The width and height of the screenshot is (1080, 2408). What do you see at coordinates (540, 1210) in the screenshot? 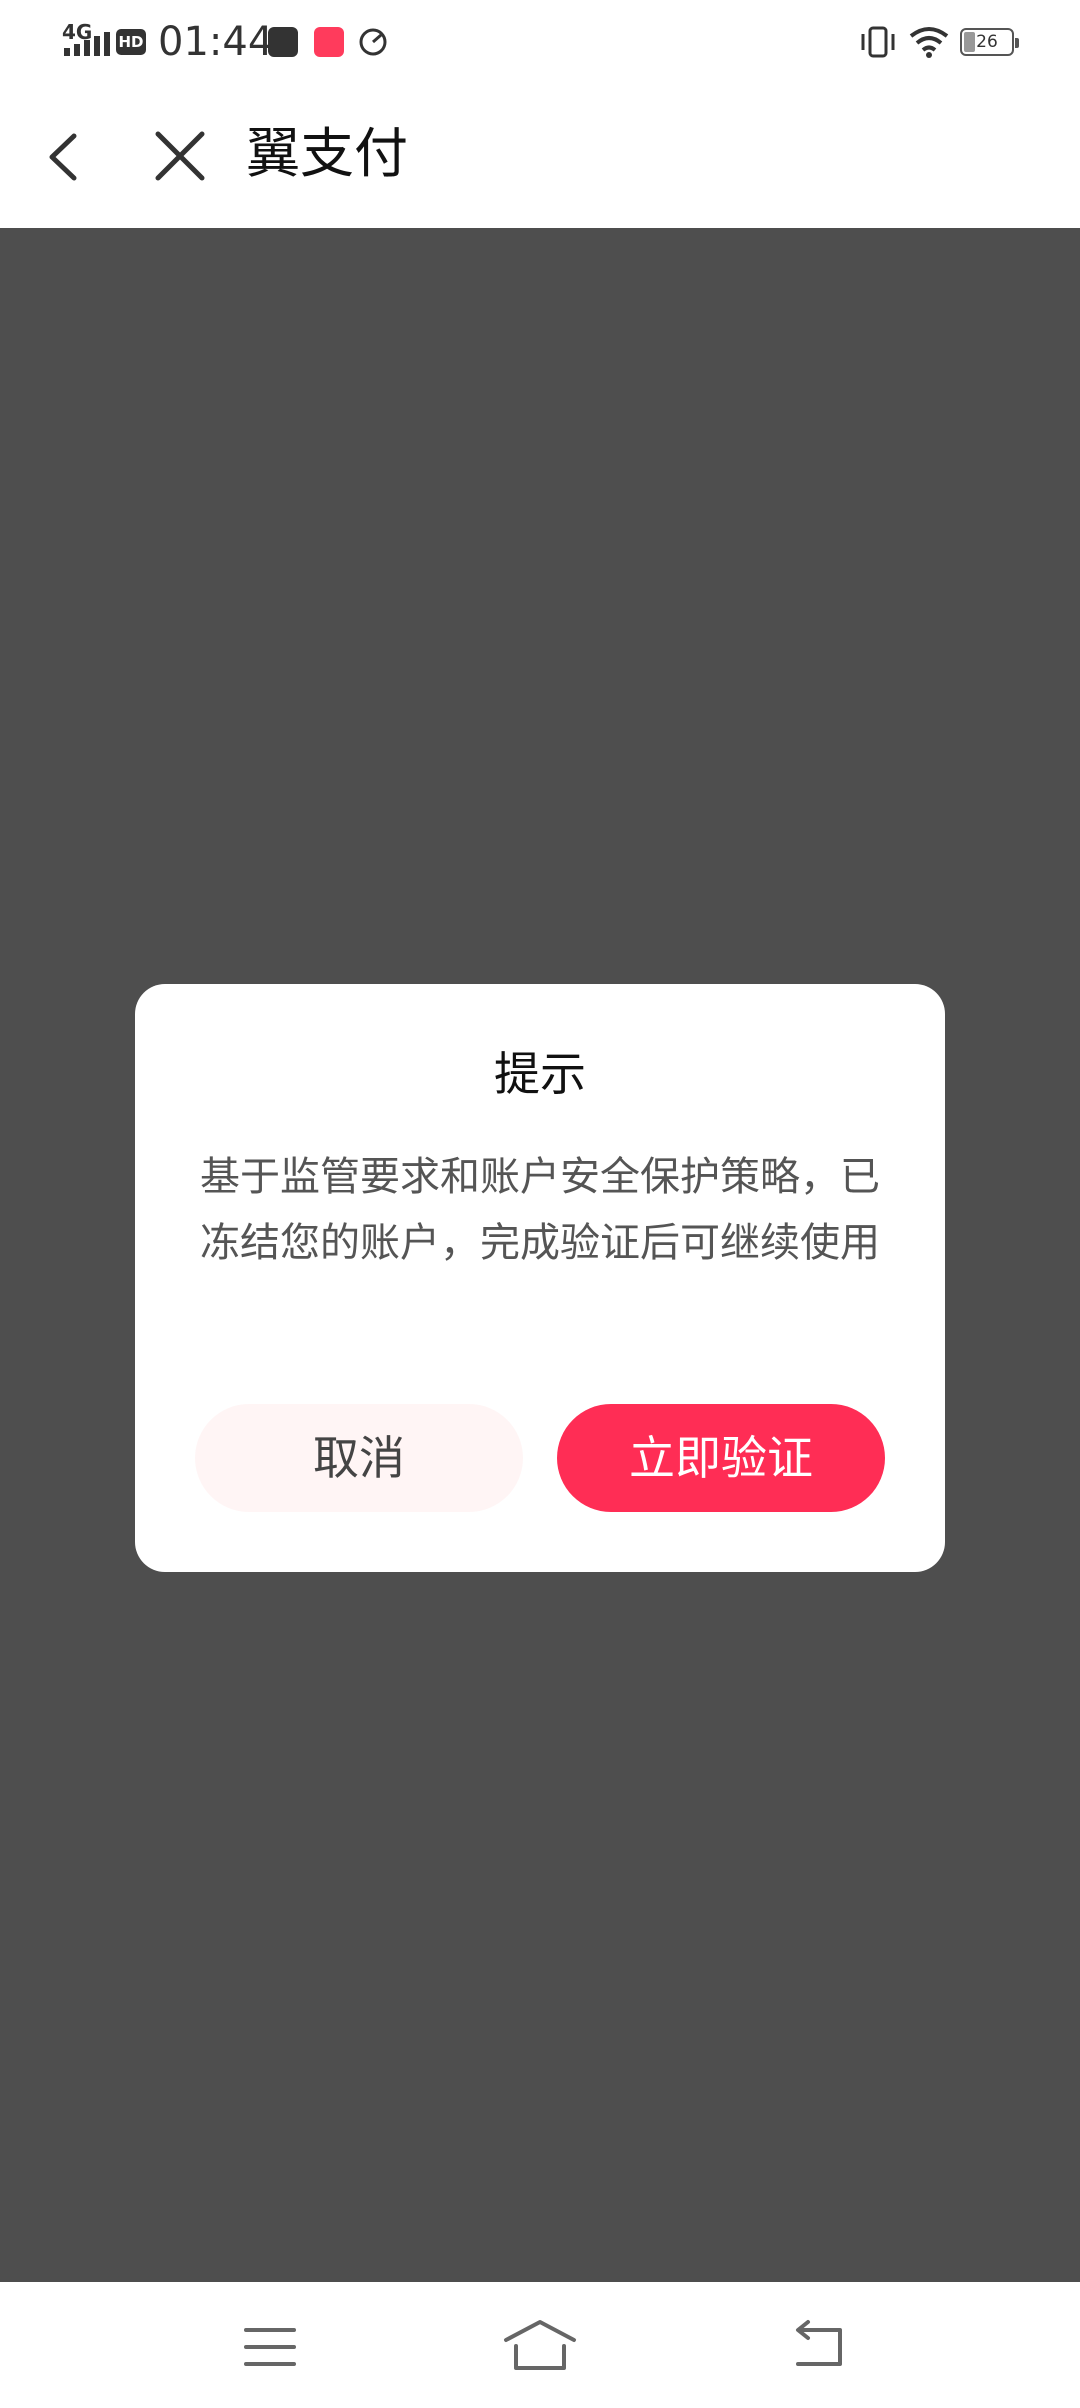
I see `dialog-message: 基于监管要求和账户安全保护策略，已冻结您的账户，完成验证后可继续使用` at bounding box center [540, 1210].